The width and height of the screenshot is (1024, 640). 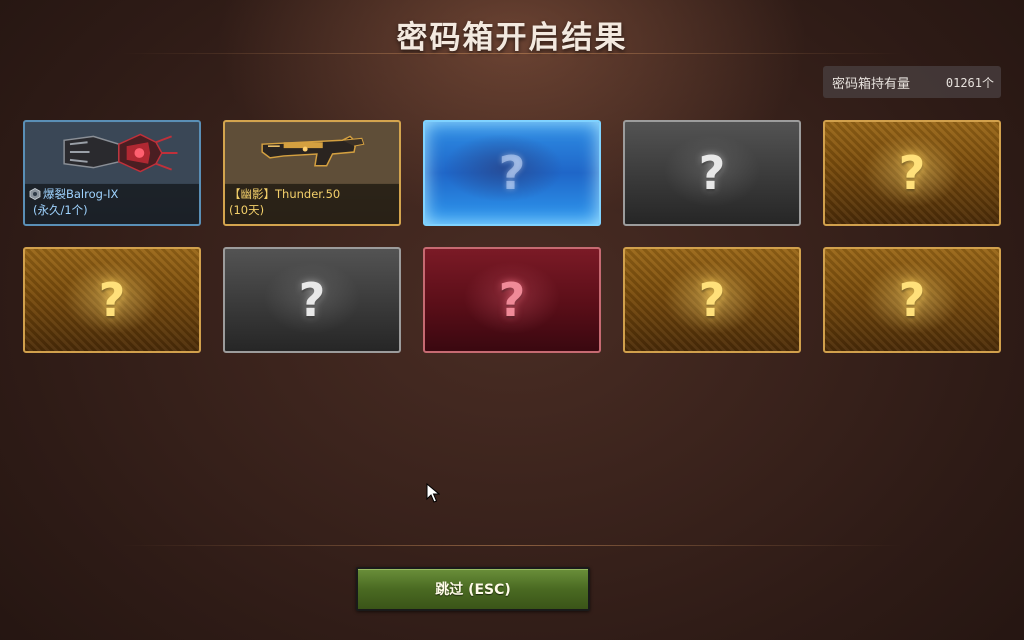 I want to click on reward-caption: 【幽影】Thunder.50 (10天), so click(x=312, y=204).